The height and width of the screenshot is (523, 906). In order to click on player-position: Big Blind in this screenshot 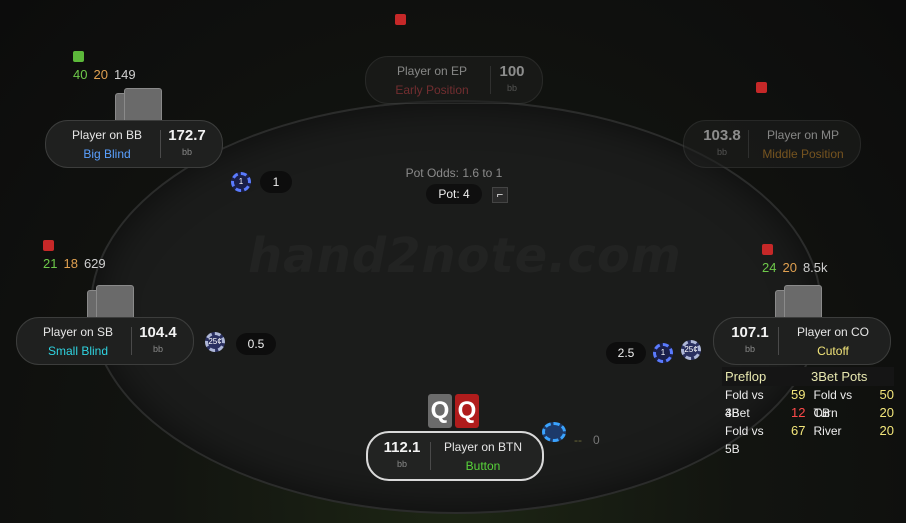, I will do `click(107, 154)`.